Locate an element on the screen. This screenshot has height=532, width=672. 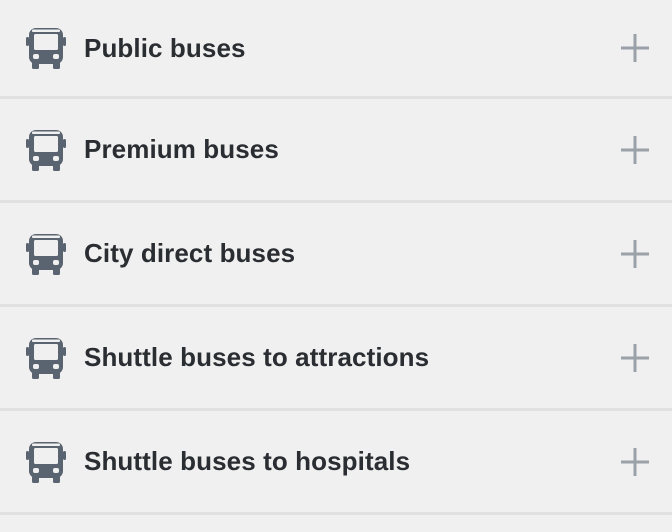
accordion-item-label: City direct buses is located at coordinates (190, 253).